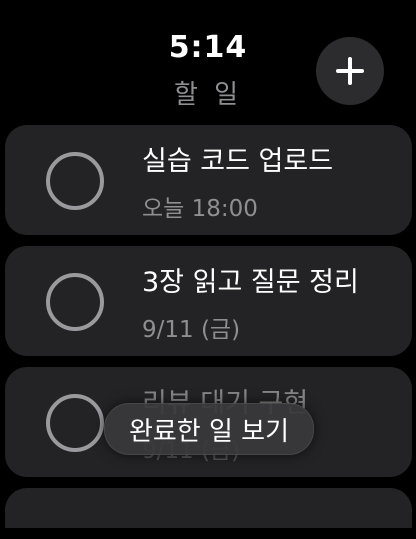 The image size is (416, 539). Describe the element at coordinates (200, 209) in the screenshot. I see `task-due: 오늘 18:00` at that location.